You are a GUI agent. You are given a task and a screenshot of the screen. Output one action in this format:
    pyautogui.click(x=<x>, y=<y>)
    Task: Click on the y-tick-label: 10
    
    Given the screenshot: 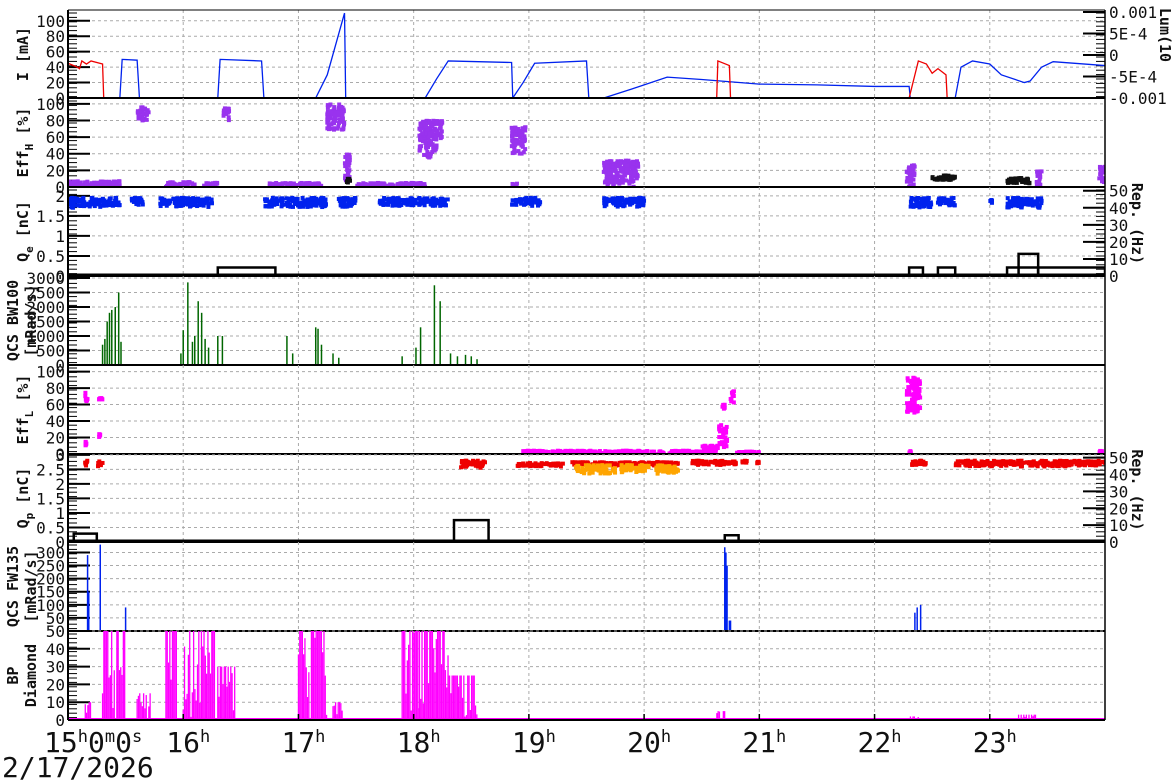 What is the action you would take?
    pyautogui.click(x=55, y=702)
    